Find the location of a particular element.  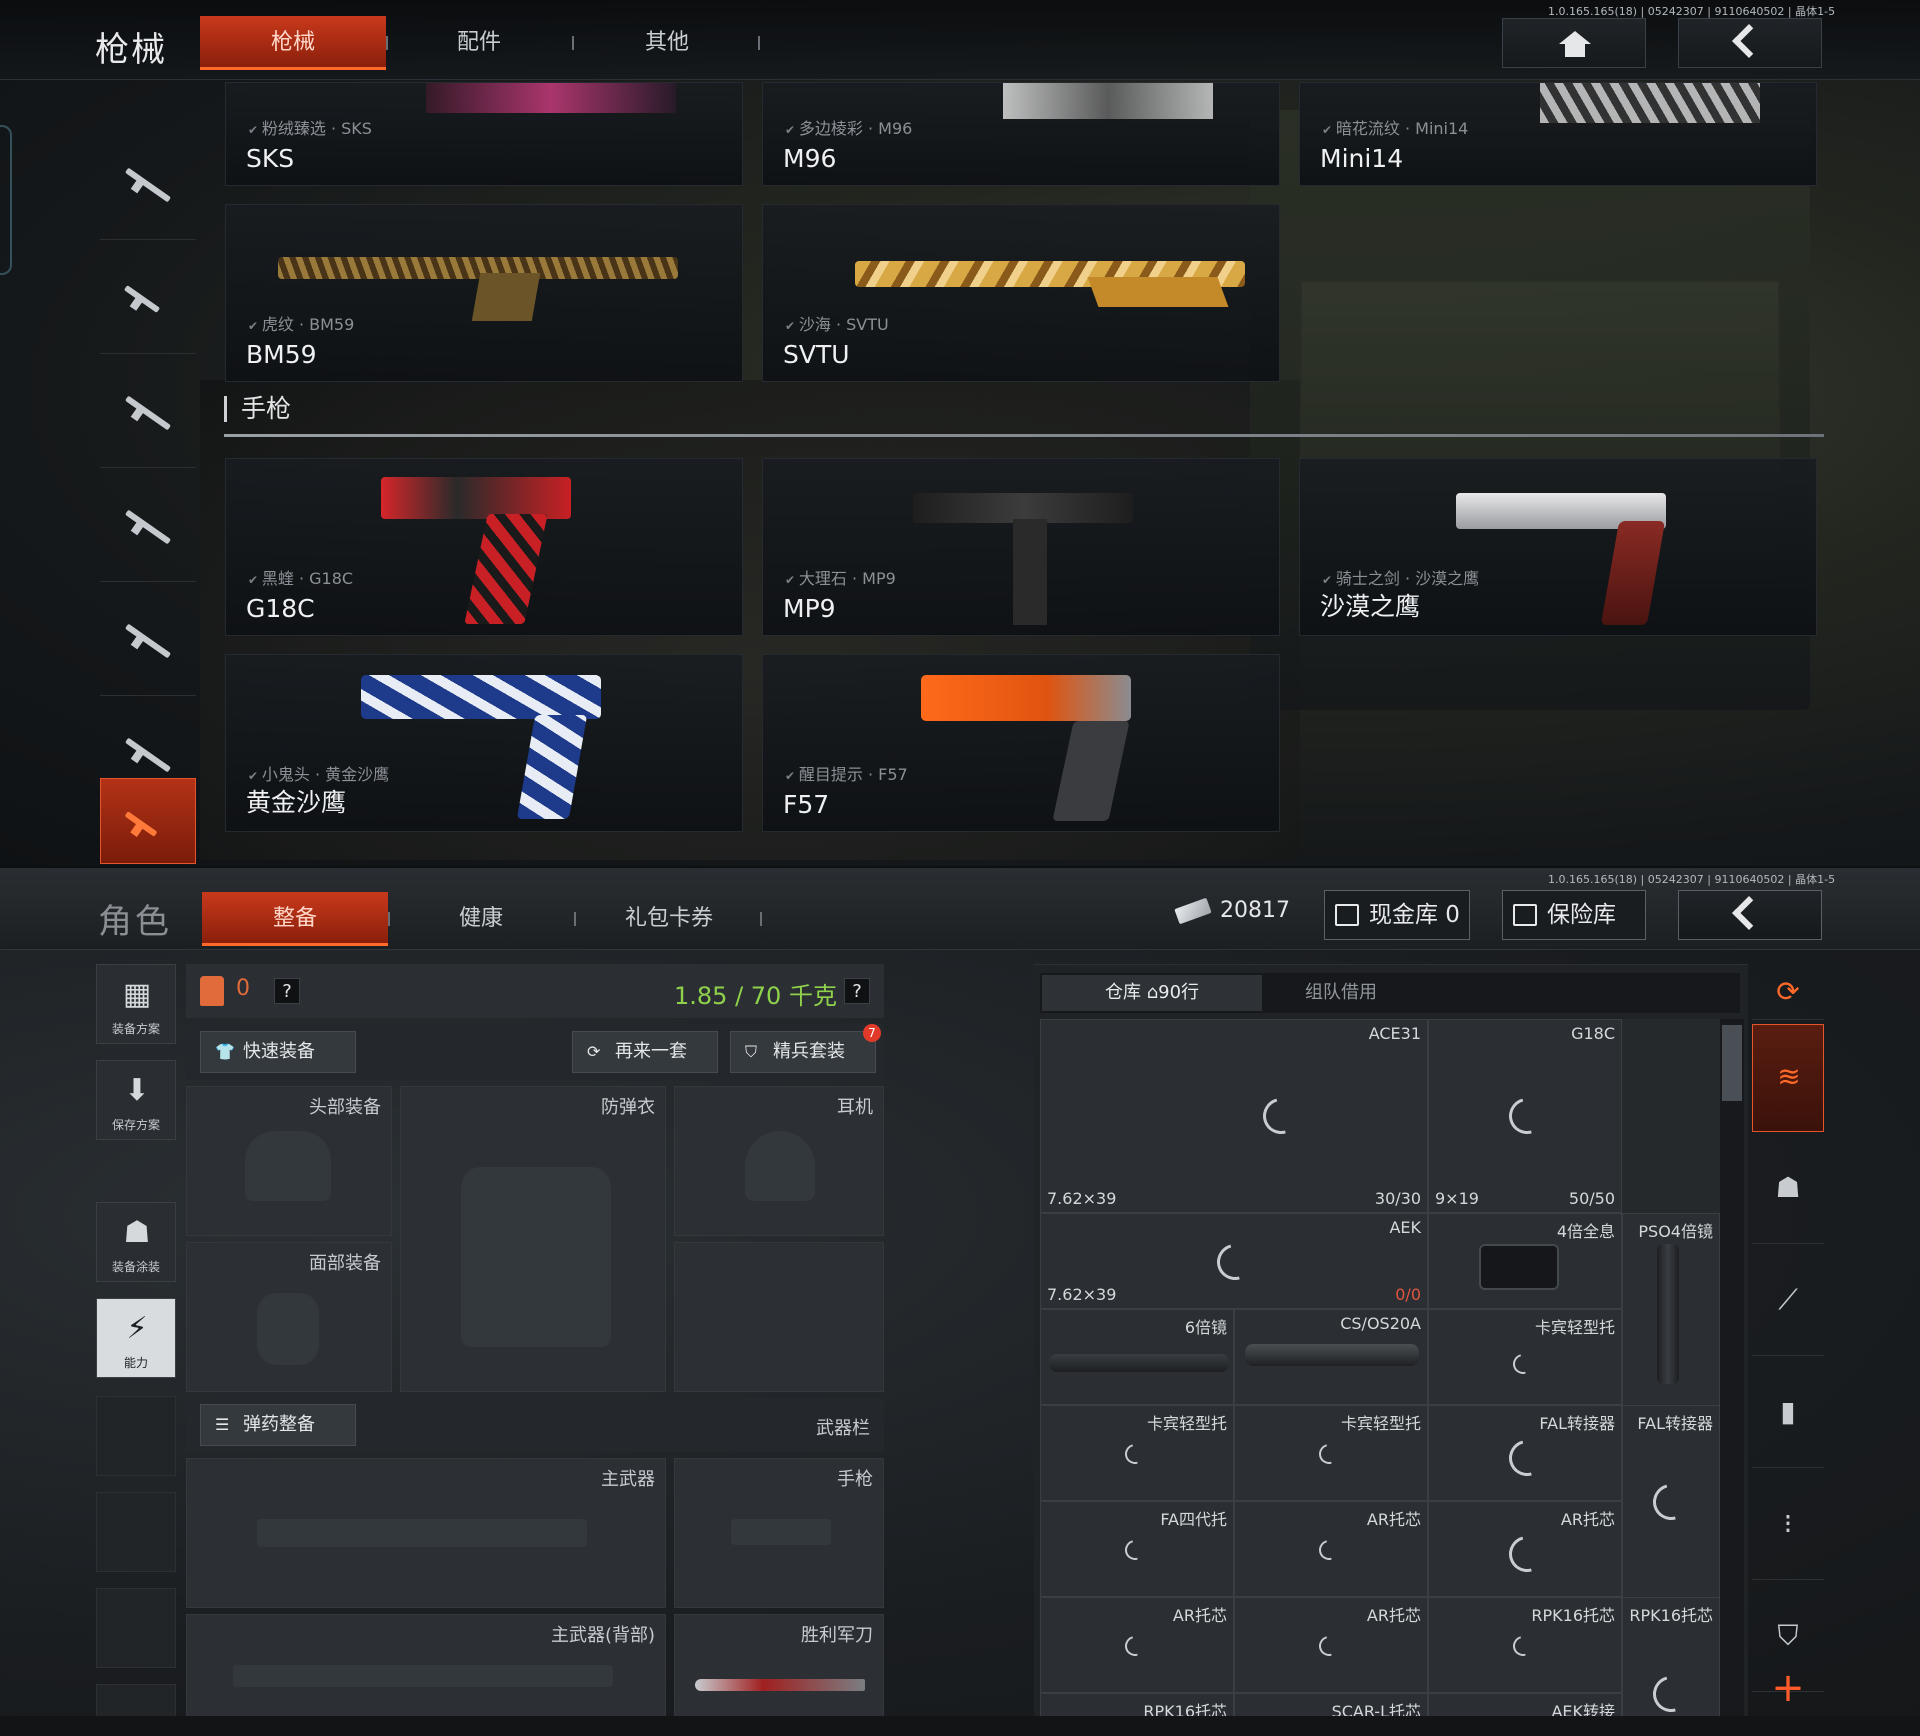

skin-card: 暗花流纹 · Mini14 Mini14 is located at coordinates (1558, 134).